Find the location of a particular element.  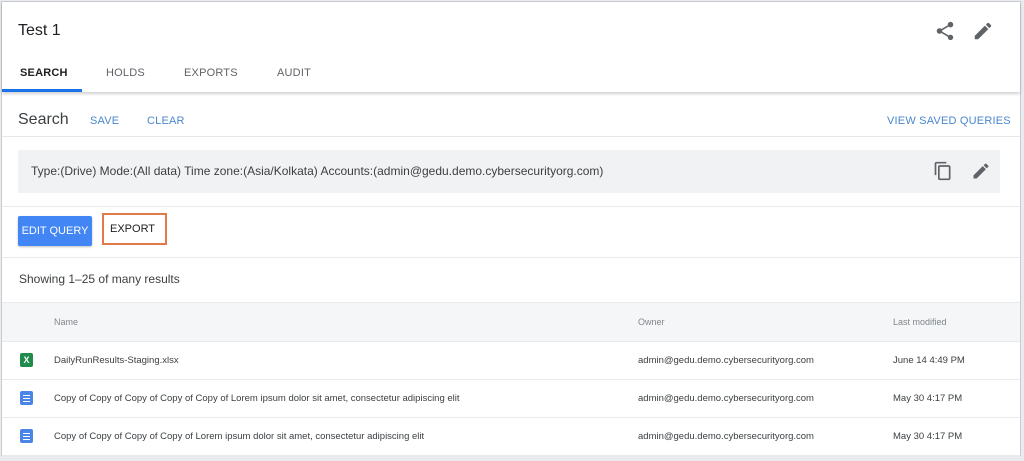

search-toolbar: Search SAVE CLEAR VIEW SAVED QUERIES is located at coordinates (511, 119).